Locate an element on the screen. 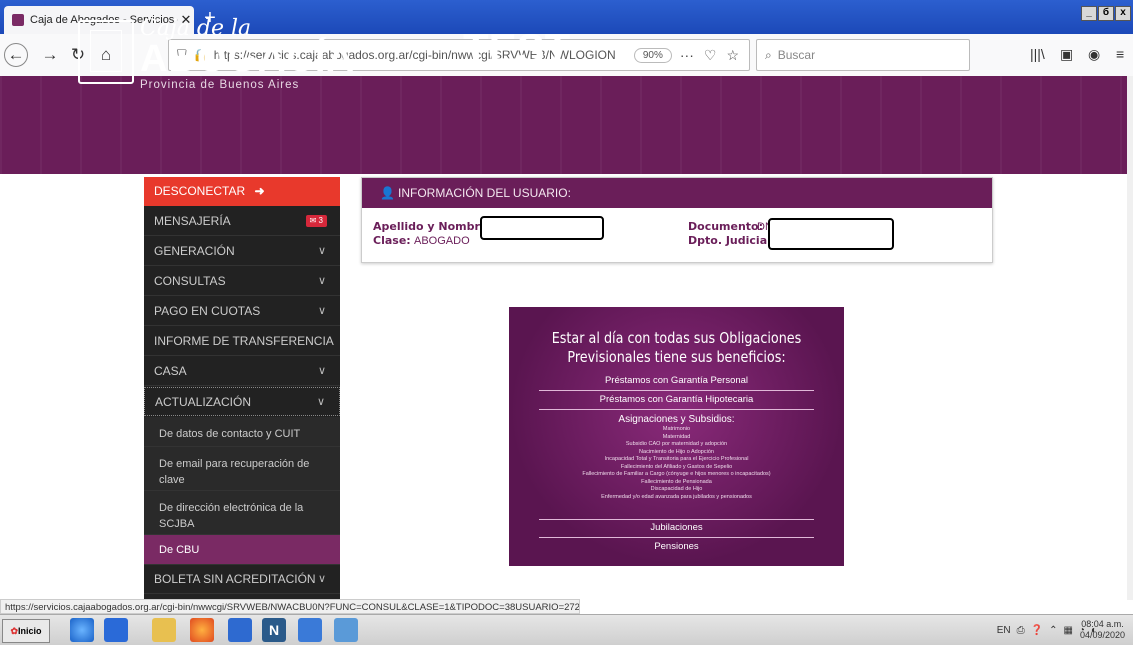 The width and height of the screenshot is (1133, 645). page-actions-icon: ··· is located at coordinates (687, 55).